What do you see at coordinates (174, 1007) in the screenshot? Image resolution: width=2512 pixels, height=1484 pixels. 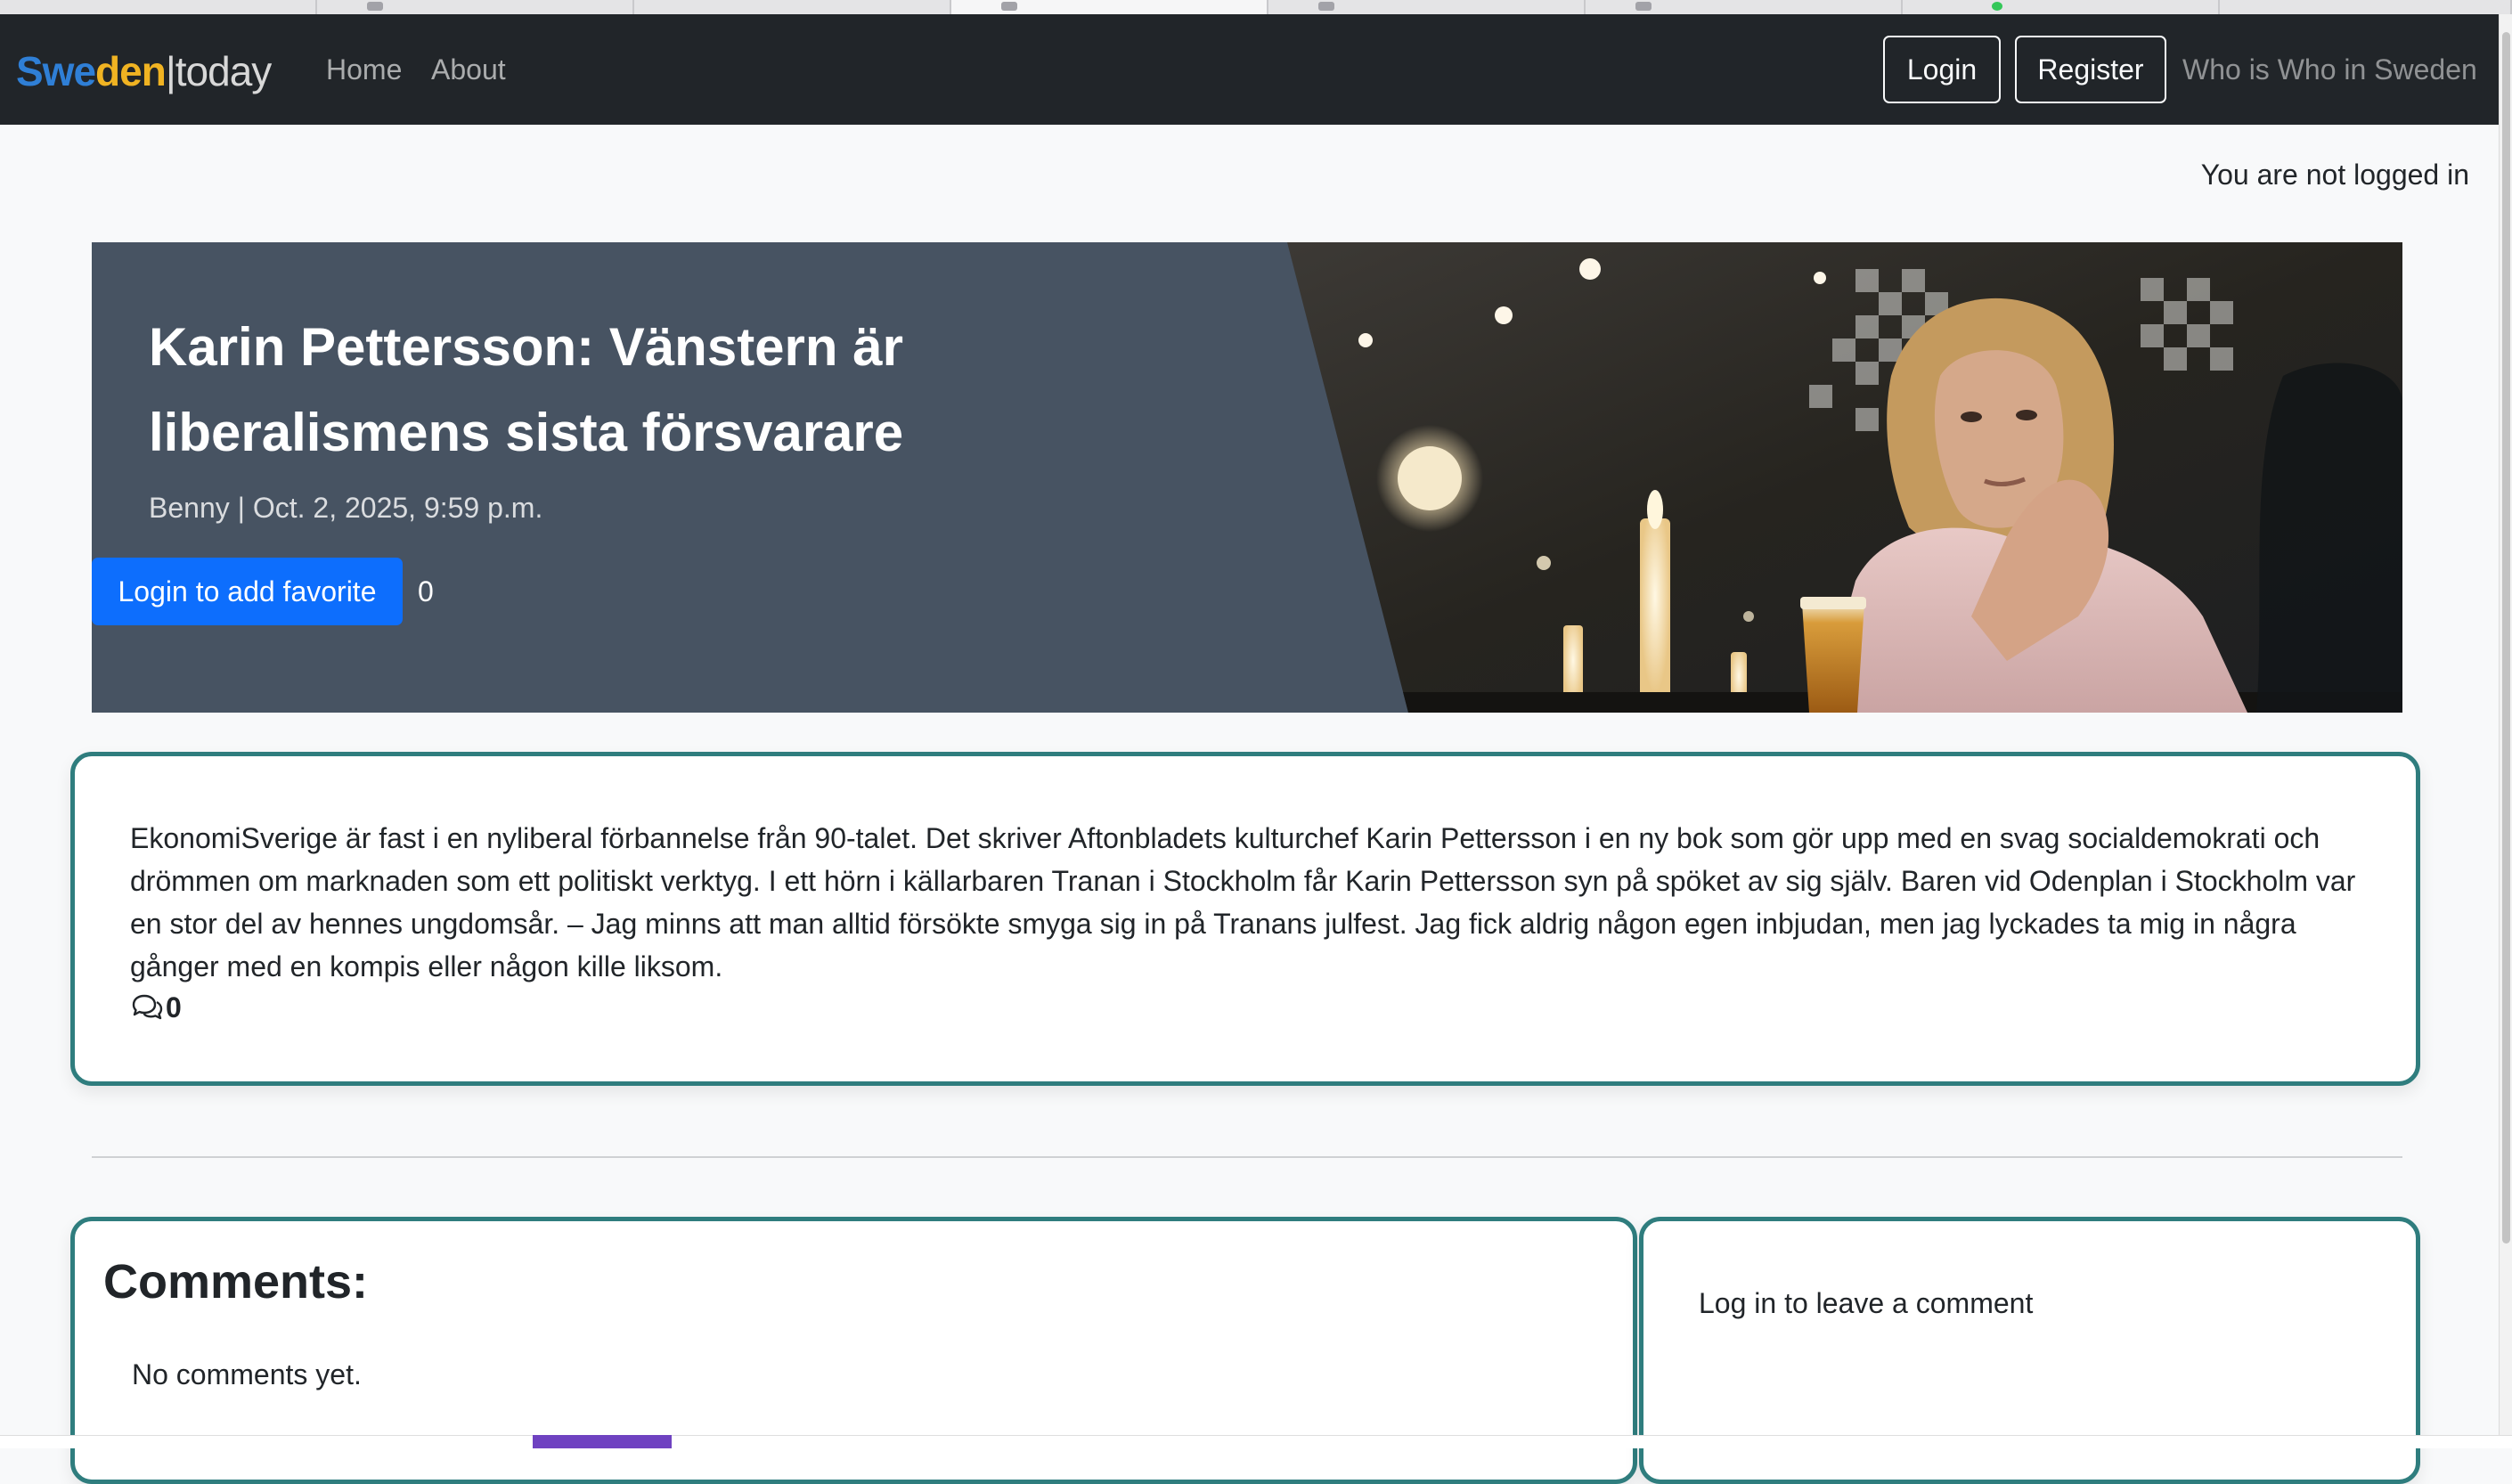 I see `comment-count: 0` at bounding box center [174, 1007].